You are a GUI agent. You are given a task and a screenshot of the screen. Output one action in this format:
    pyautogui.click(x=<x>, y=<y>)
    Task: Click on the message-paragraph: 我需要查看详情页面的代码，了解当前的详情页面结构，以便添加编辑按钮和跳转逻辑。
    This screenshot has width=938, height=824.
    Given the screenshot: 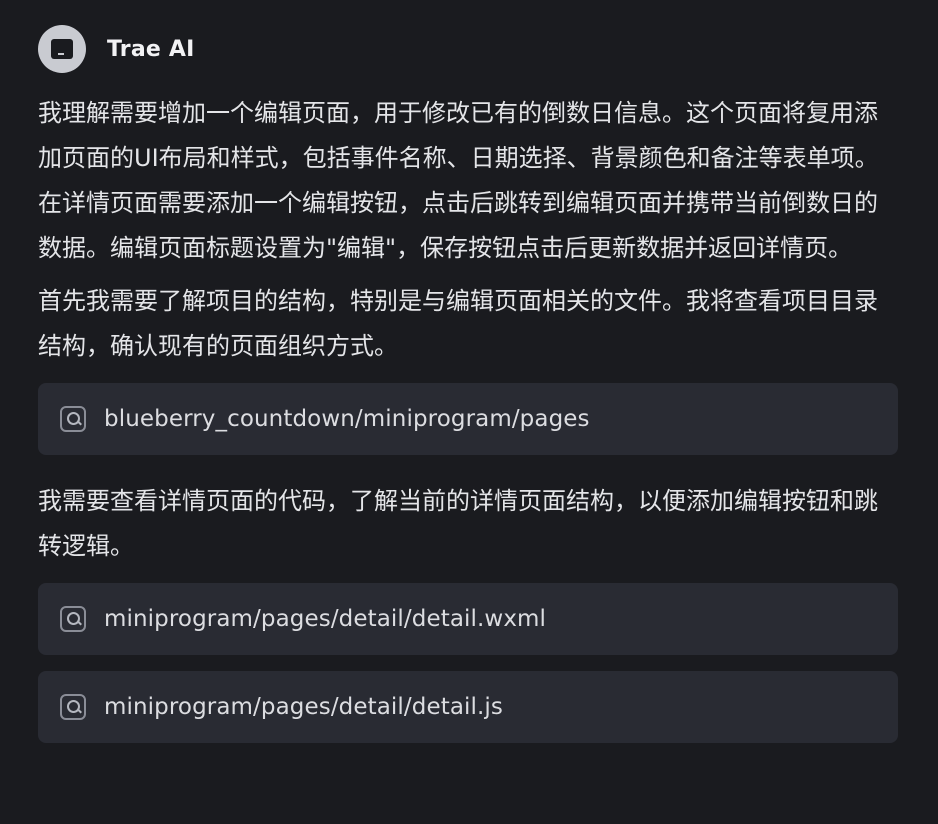 What is the action you would take?
    pyautogui.click(x=458, y=523)
    